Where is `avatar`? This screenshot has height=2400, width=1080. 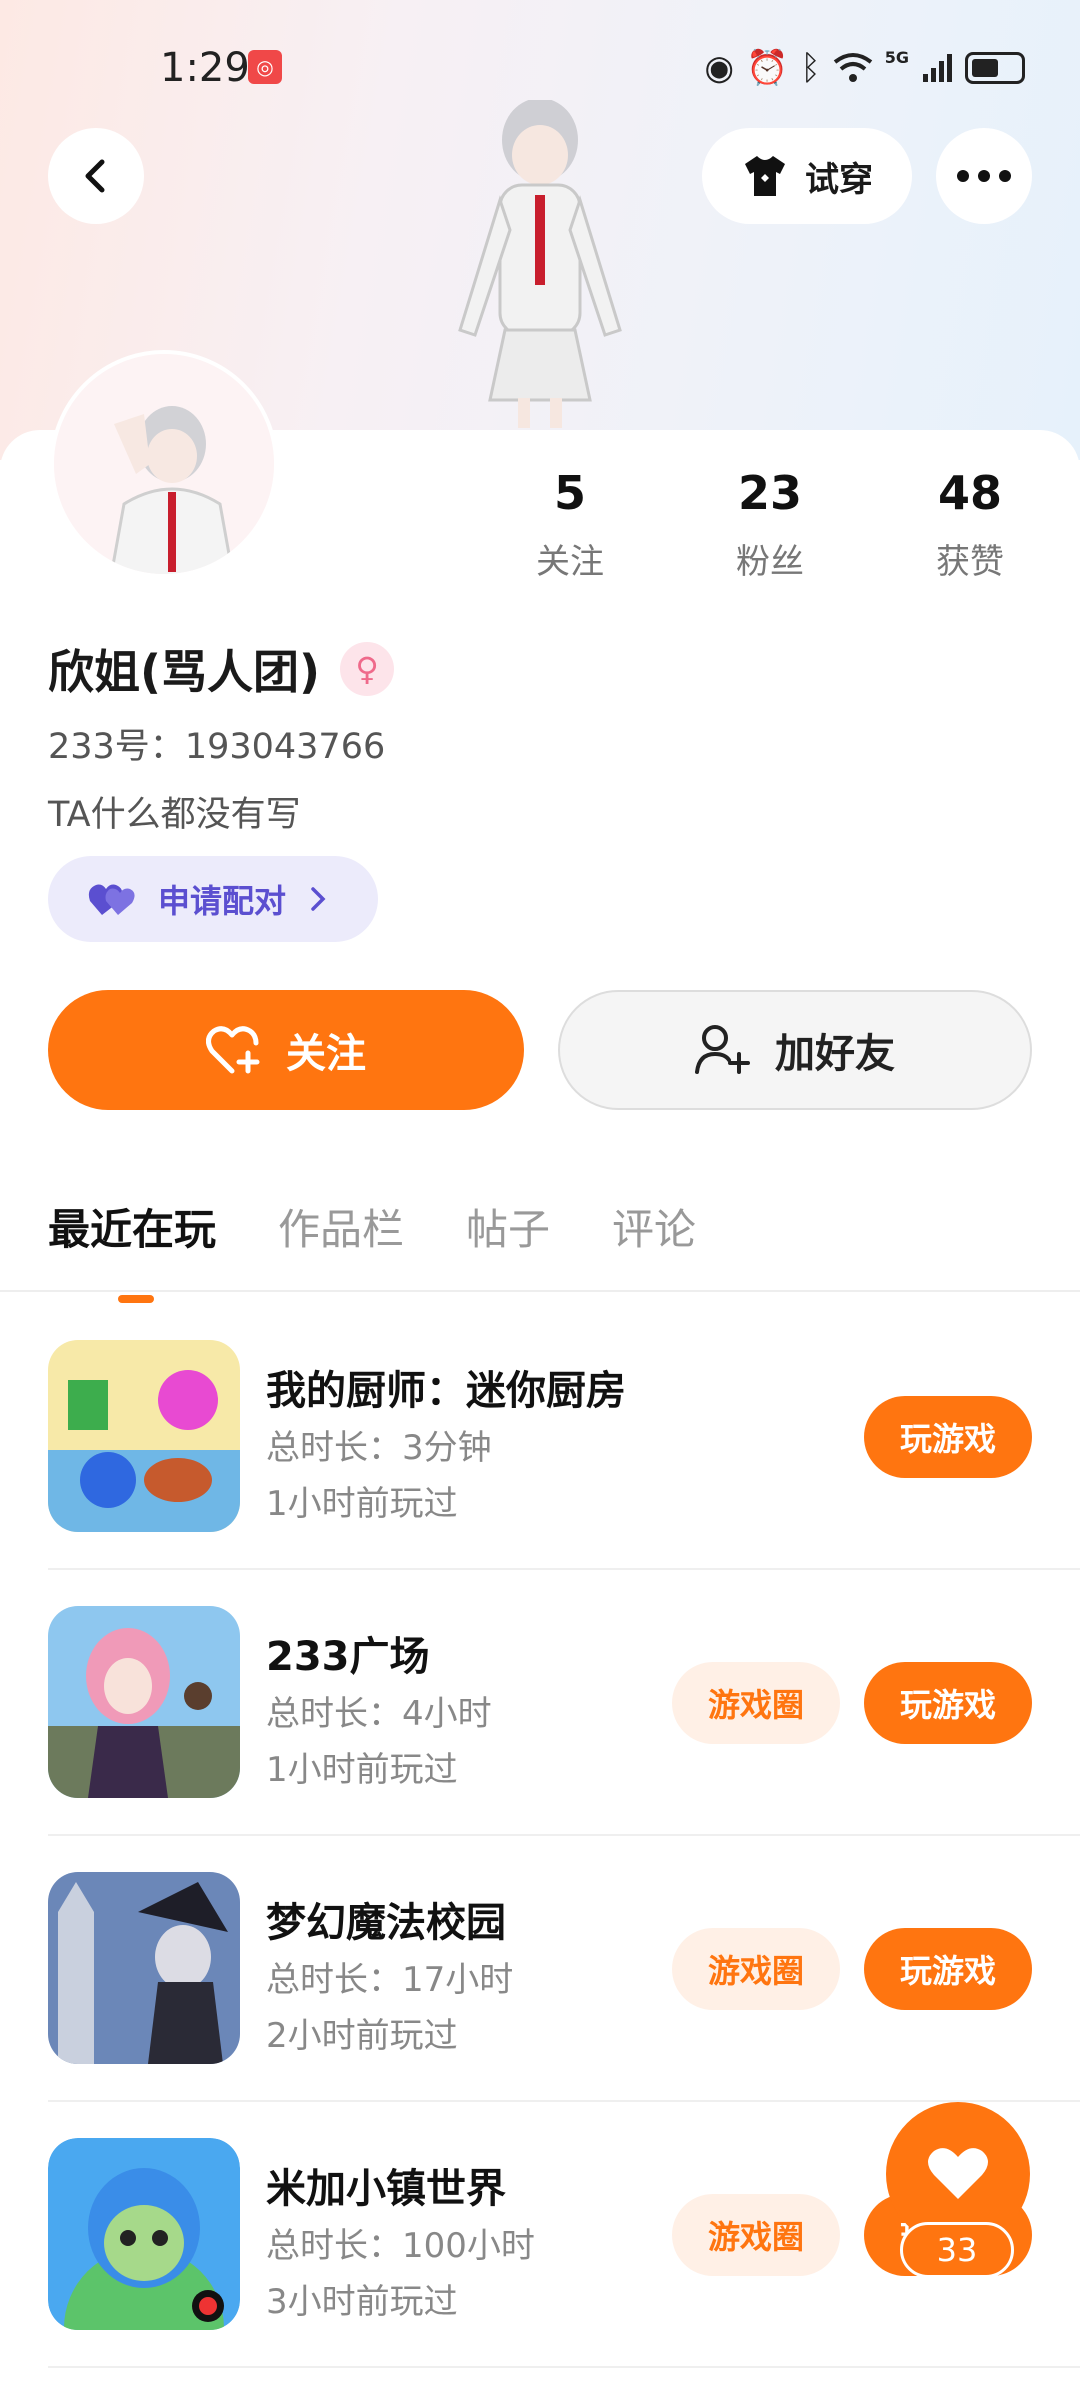
avatar is located at coordinates (164, 464).